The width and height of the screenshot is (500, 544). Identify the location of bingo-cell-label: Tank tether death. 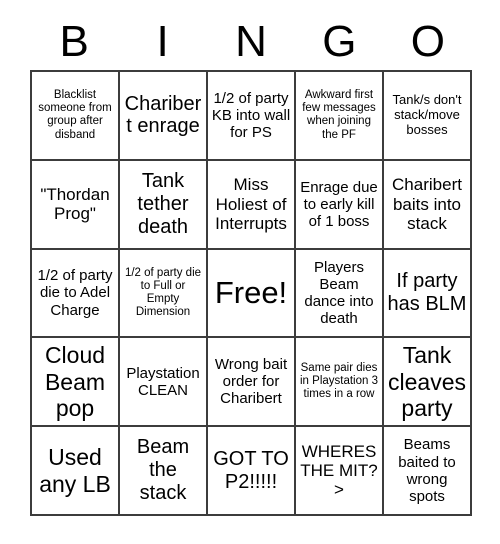
(163, 204).